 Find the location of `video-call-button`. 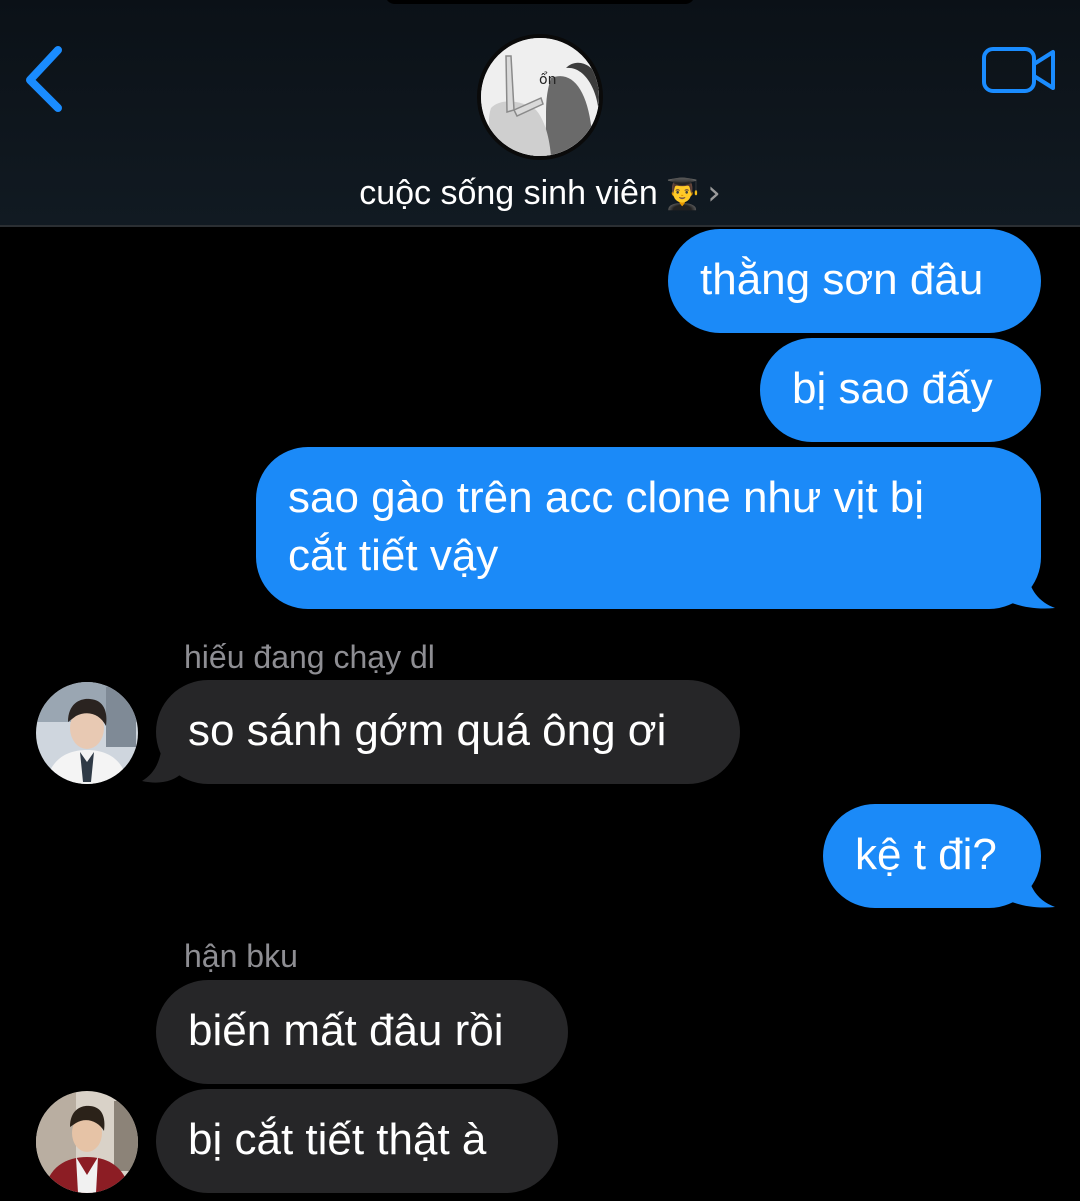

video-call-button is located at coordinates (1019, 70).